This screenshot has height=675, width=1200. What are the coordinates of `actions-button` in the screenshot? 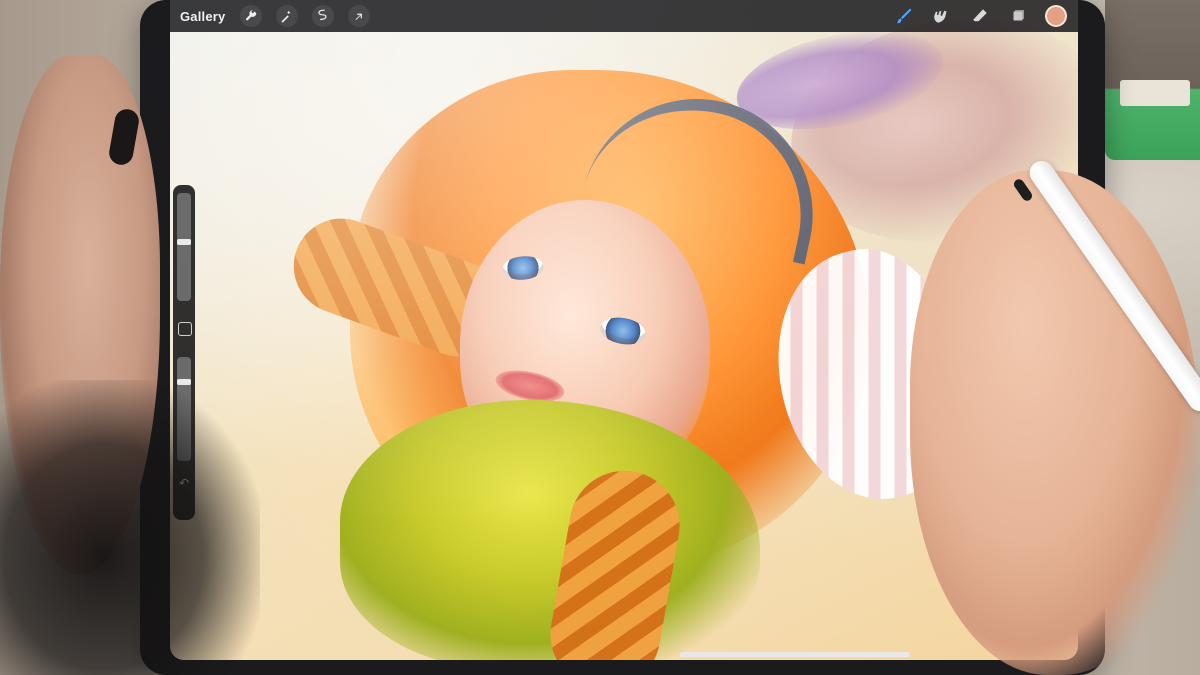 It's located at (250, 16).